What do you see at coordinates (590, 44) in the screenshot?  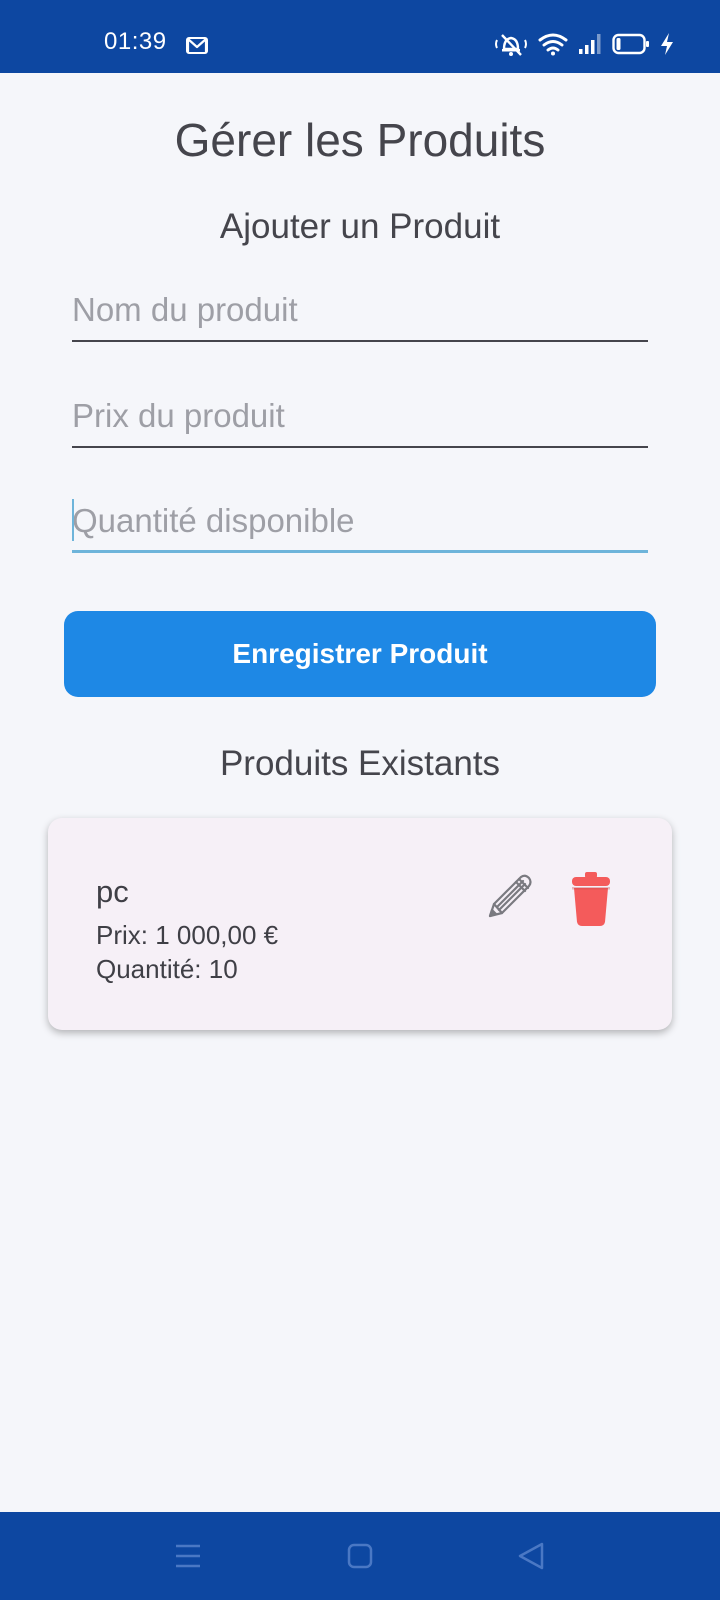 I see `signal-icon` at bounding box center [590, 44].